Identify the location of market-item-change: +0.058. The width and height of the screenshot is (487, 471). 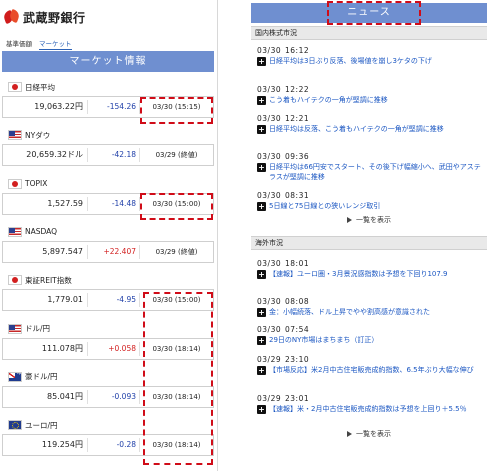
(122, 348).